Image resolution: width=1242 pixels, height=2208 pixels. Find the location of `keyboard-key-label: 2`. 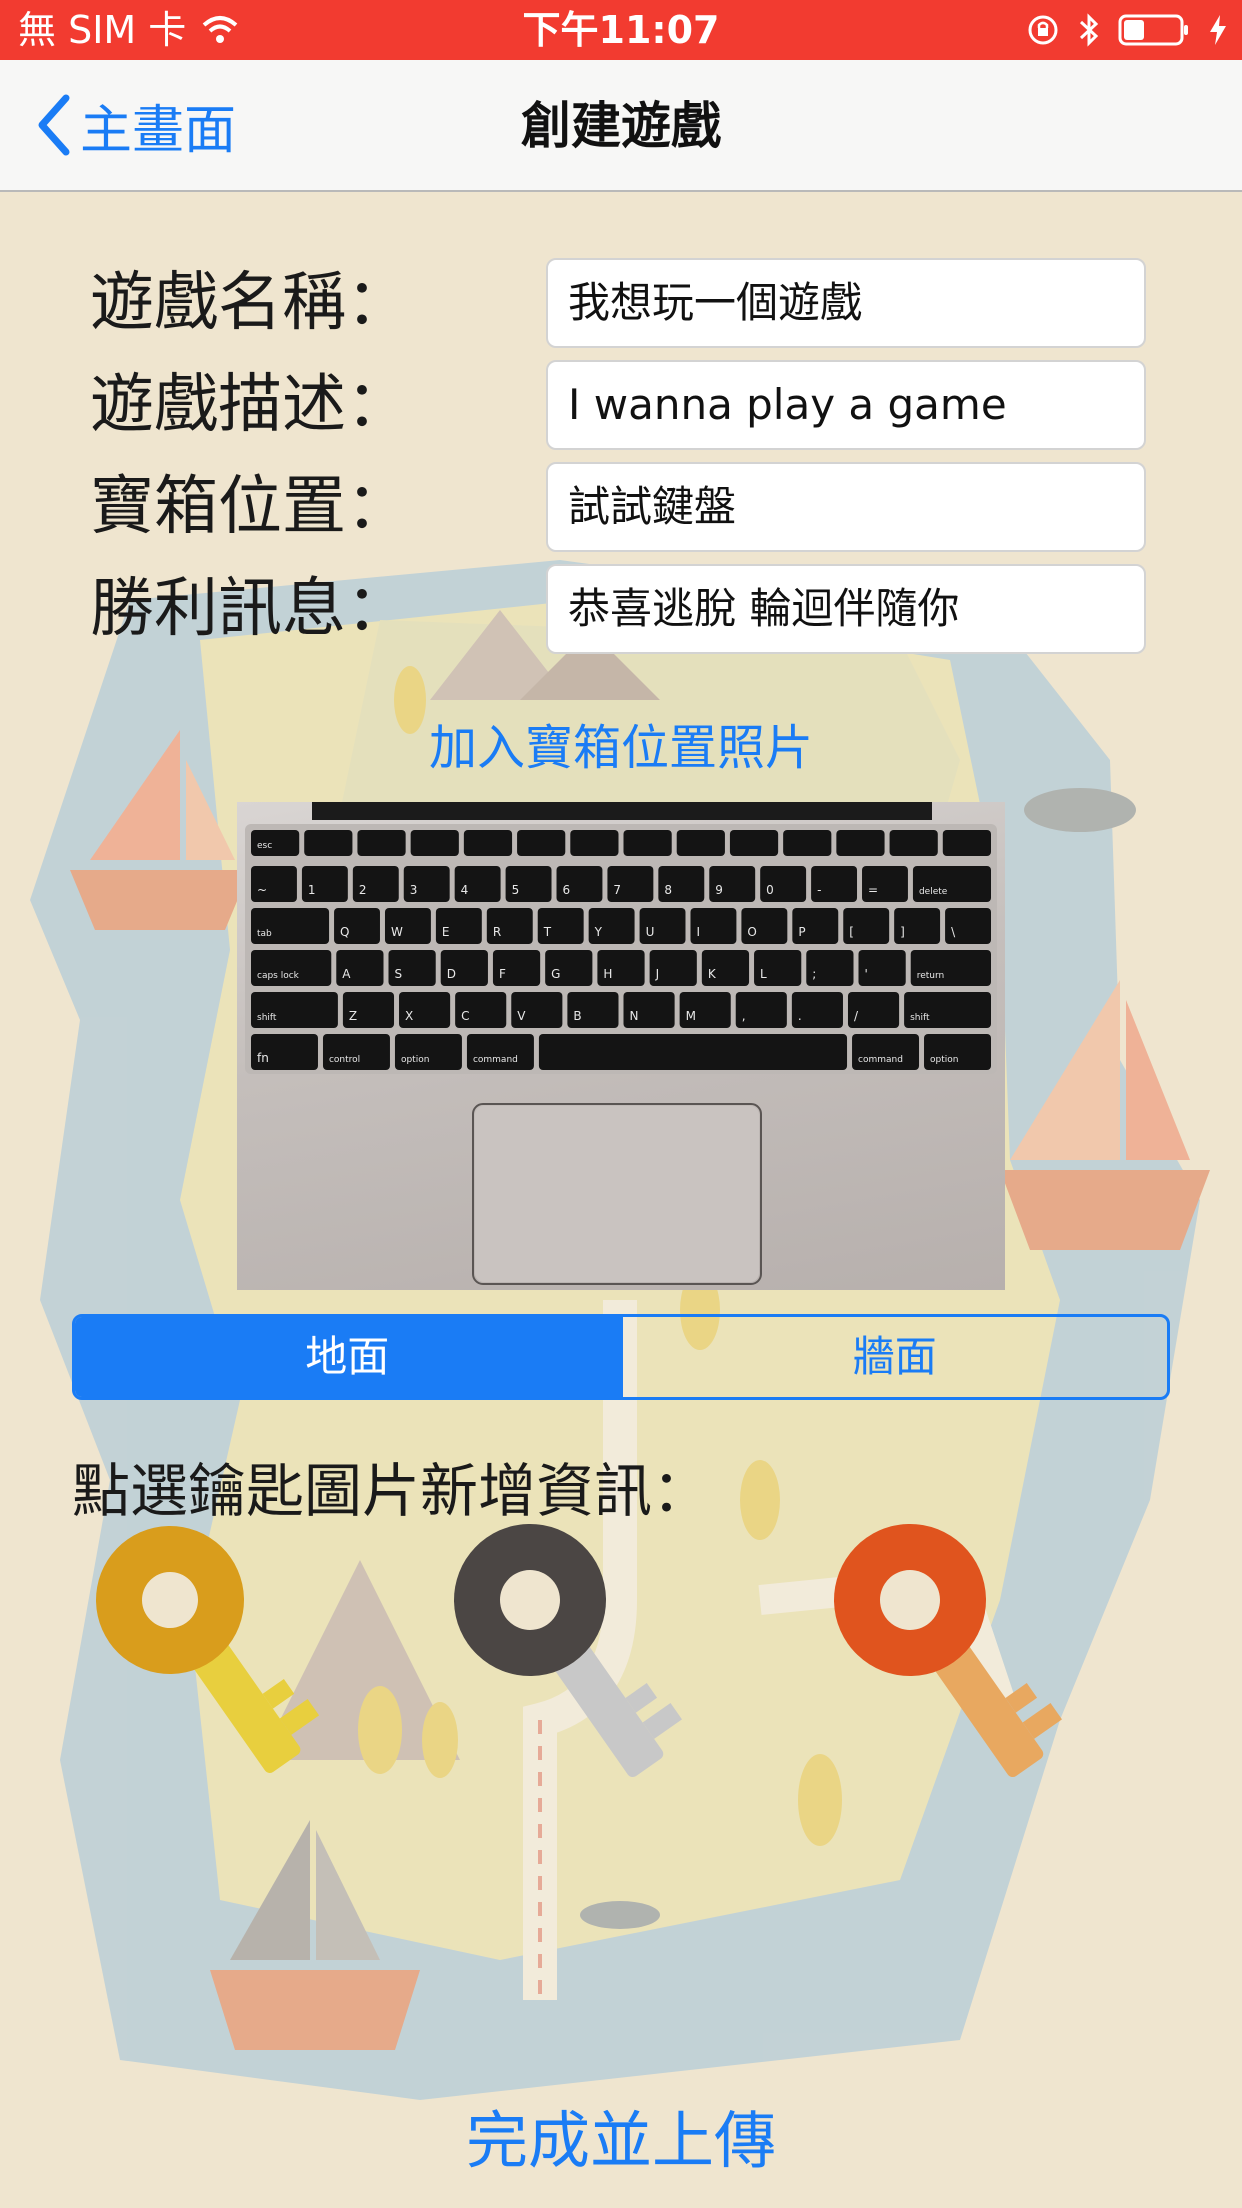

keyboard-key-label: 2 is located at coordinates (363, 890).